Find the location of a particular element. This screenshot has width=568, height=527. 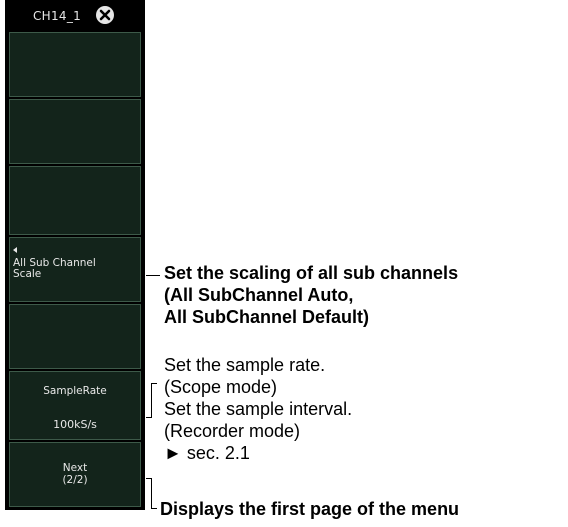

next-page-softkey: Next (2/2) is located at coordinates (75, 474).